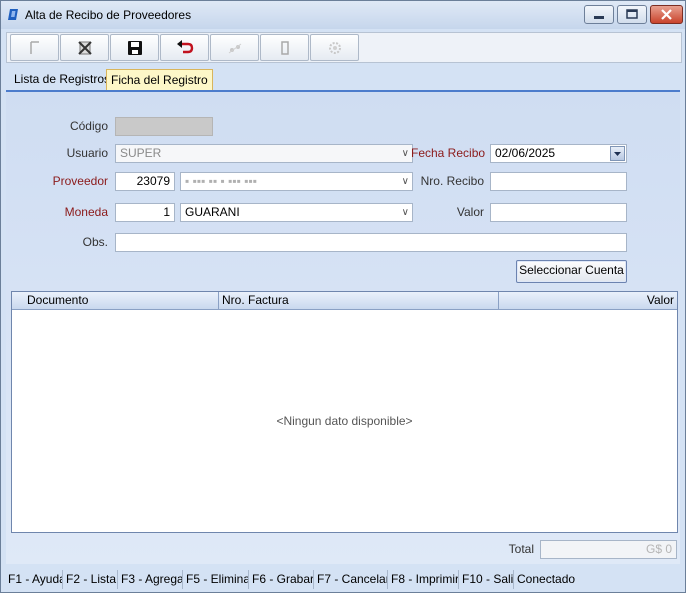  I want to click on close-icon, so click(666, 14).